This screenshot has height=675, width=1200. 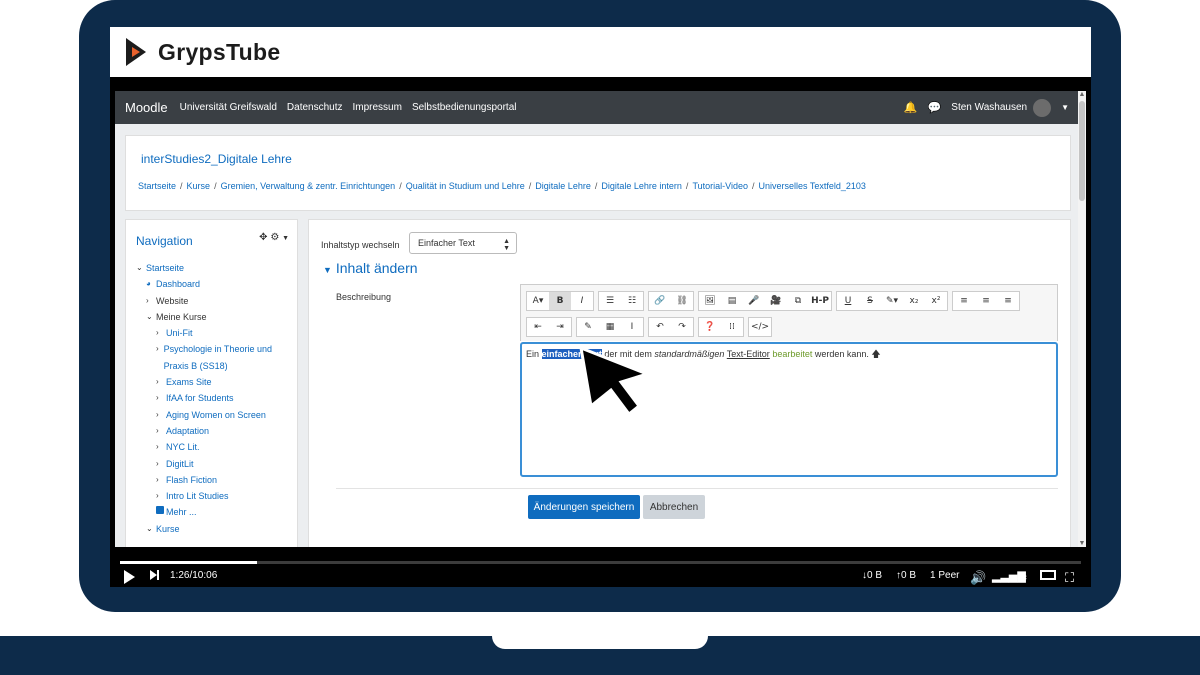 I want to click on next-button, so click(x=154, y=575).